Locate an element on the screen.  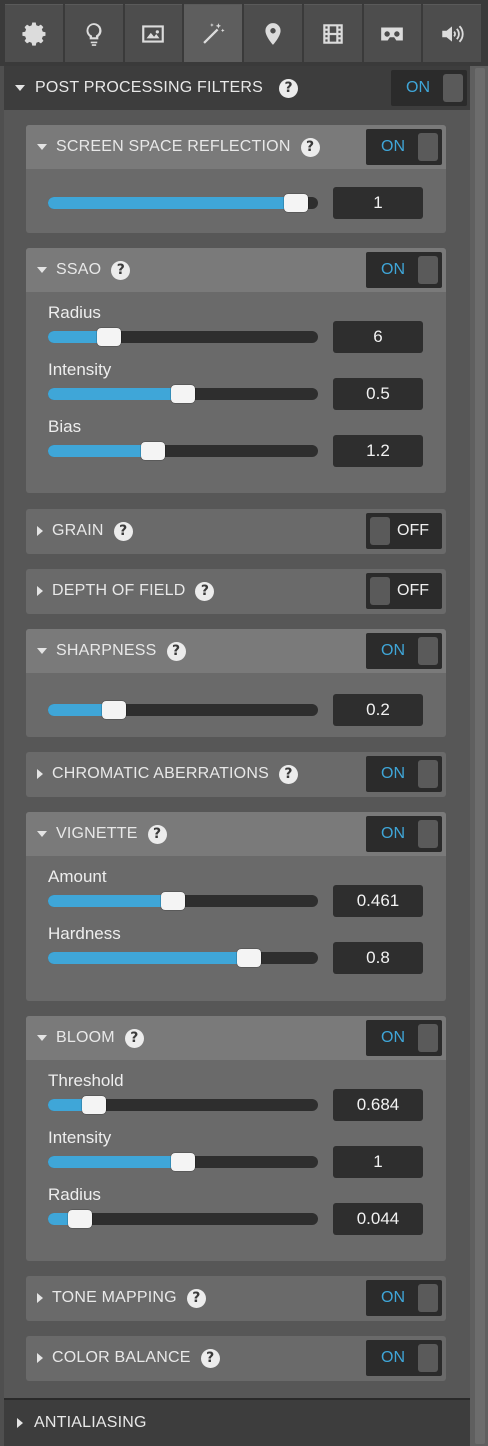
sharpness-toggle: ON is located at coordinates (404, 651).